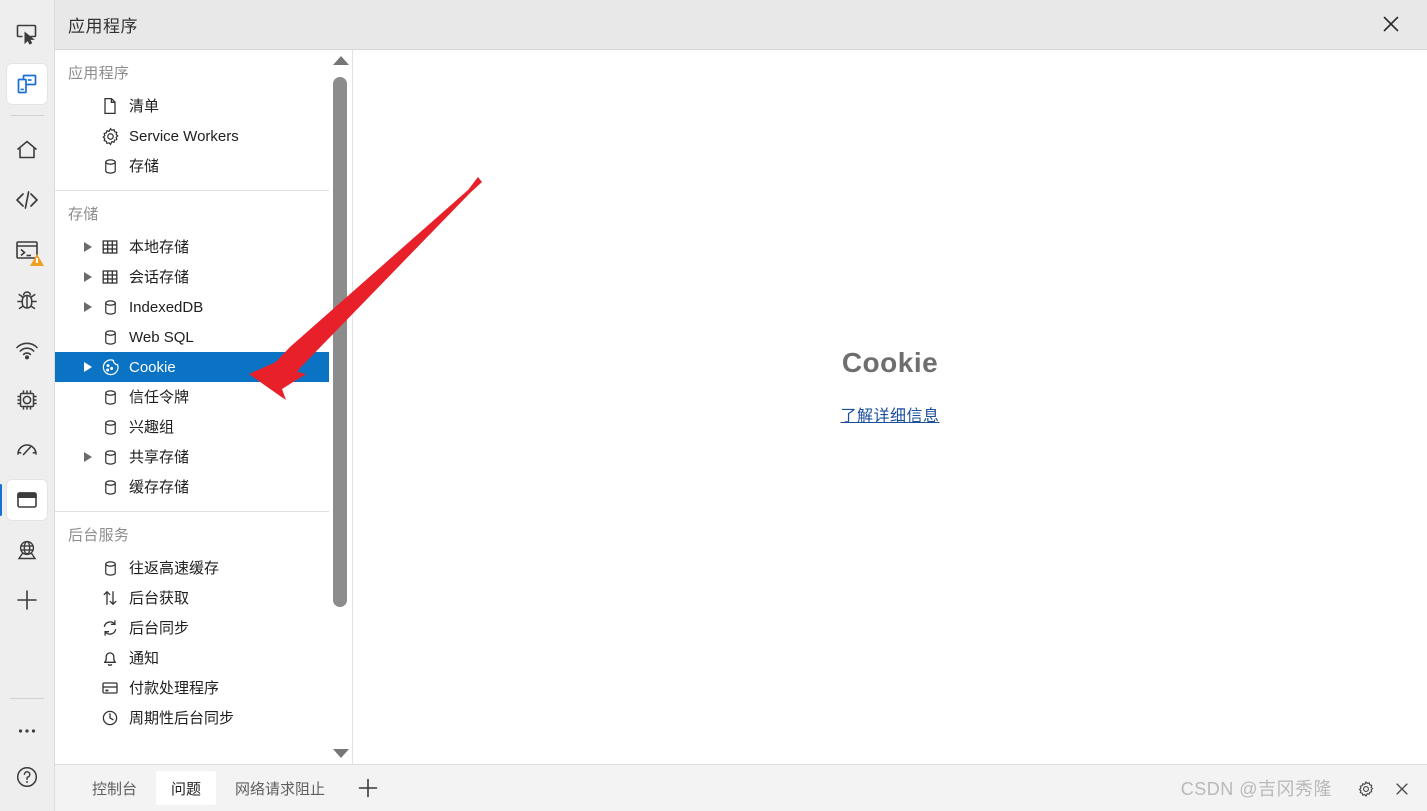 The width and height of the screenshot is (1427, 811). What do you see at coordinates (203, 598) in the screenshot?
I see `tree-item-background-fetch: 后台获取` at bounding box center [203, 598].